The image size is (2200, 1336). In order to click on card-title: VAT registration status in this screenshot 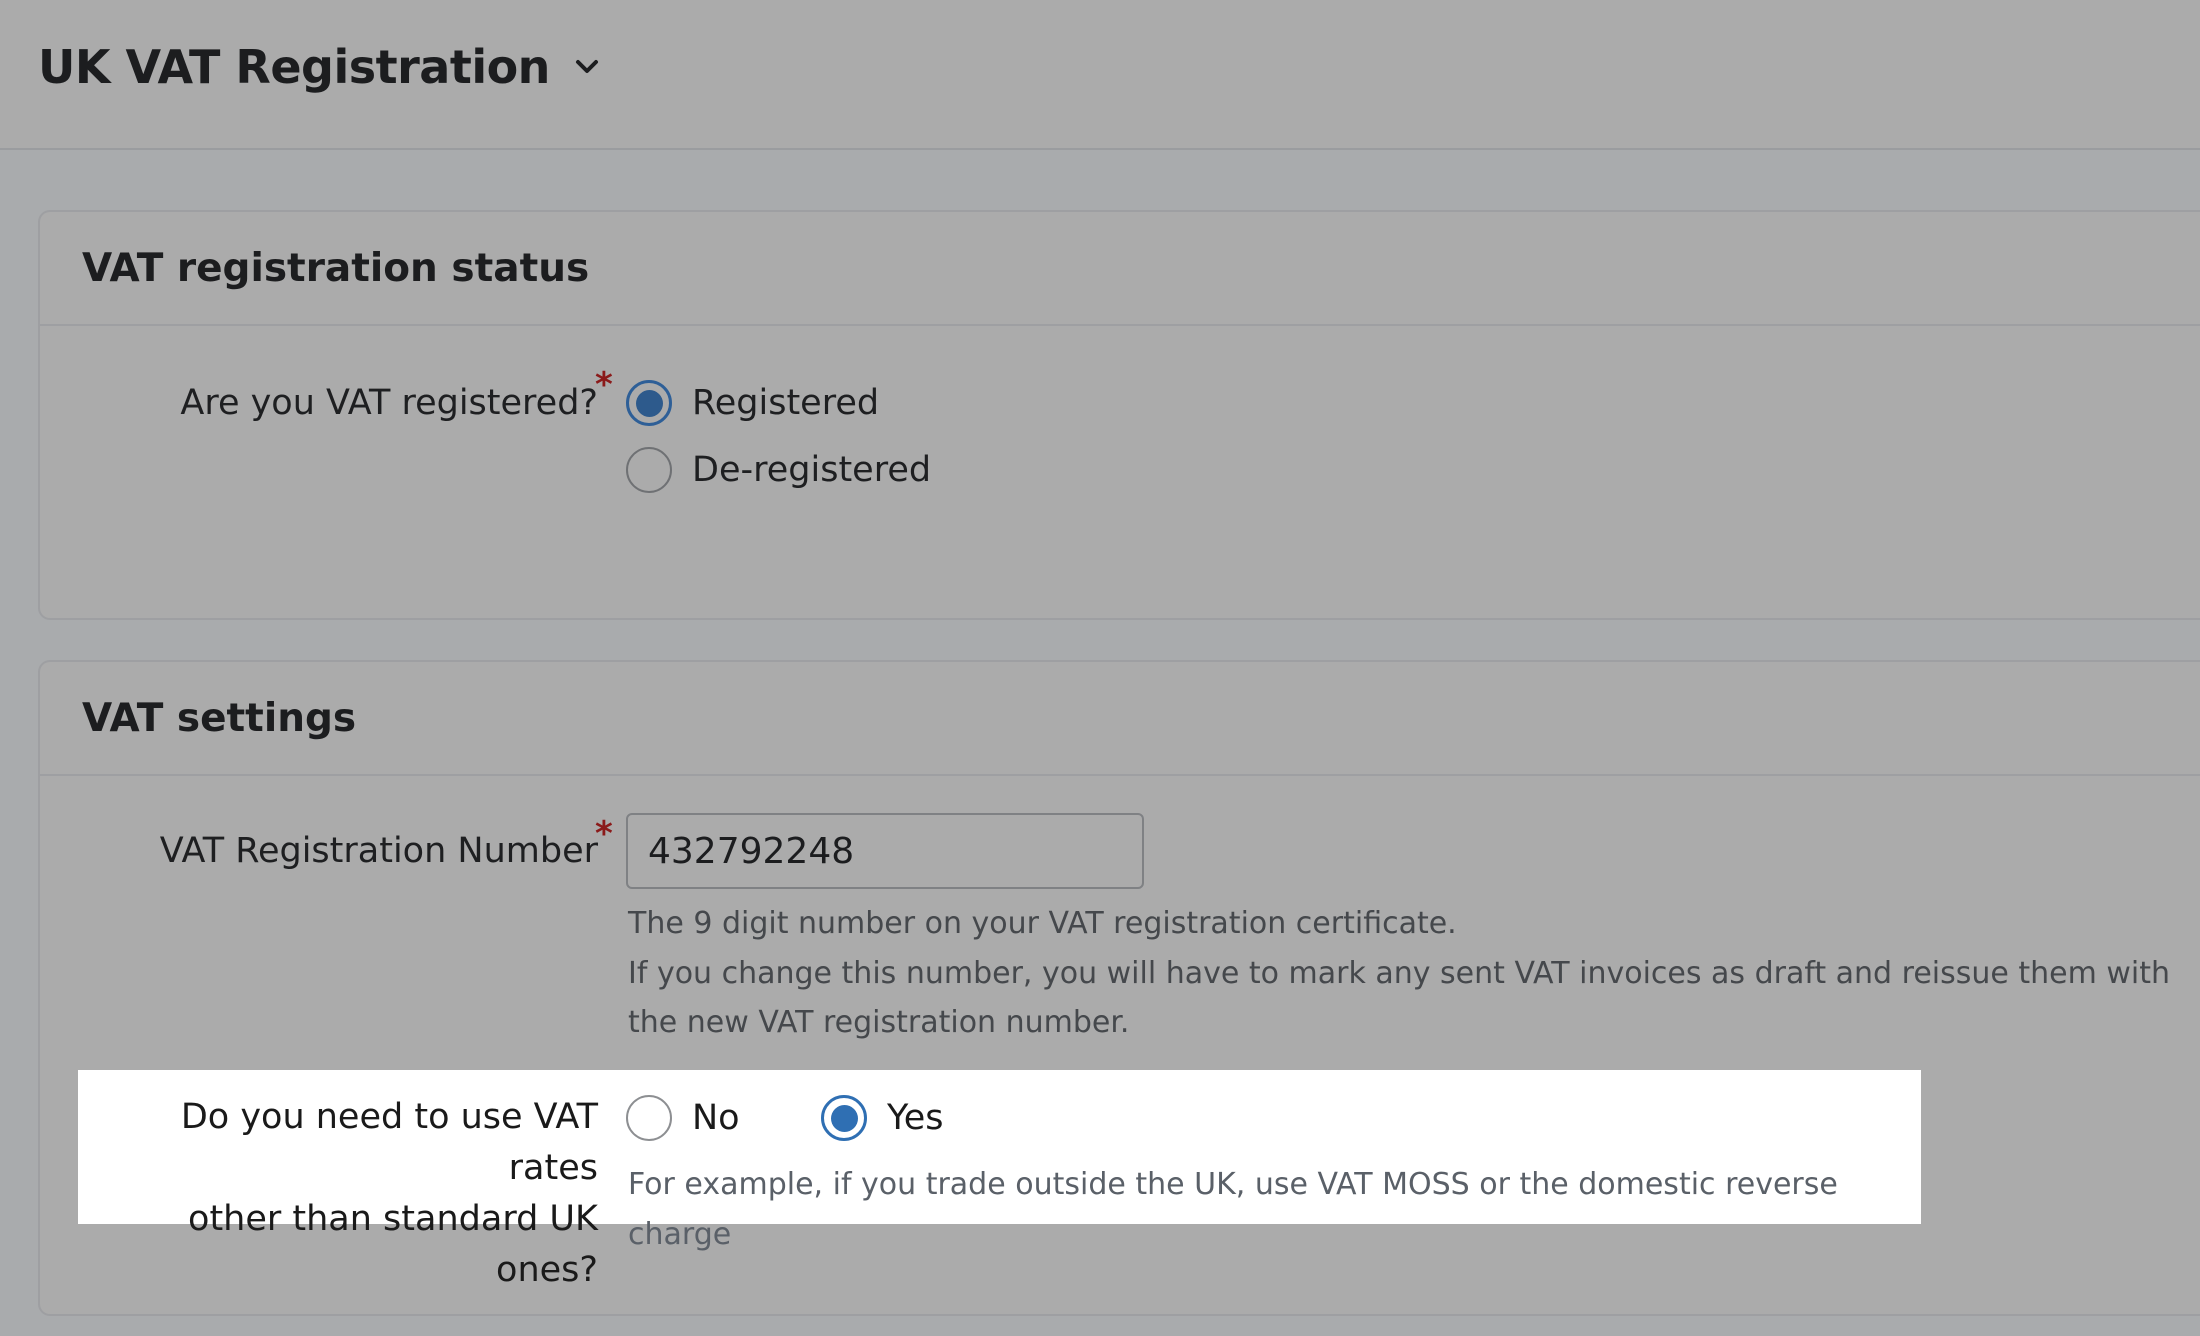, I will do `click(336, 268)`.